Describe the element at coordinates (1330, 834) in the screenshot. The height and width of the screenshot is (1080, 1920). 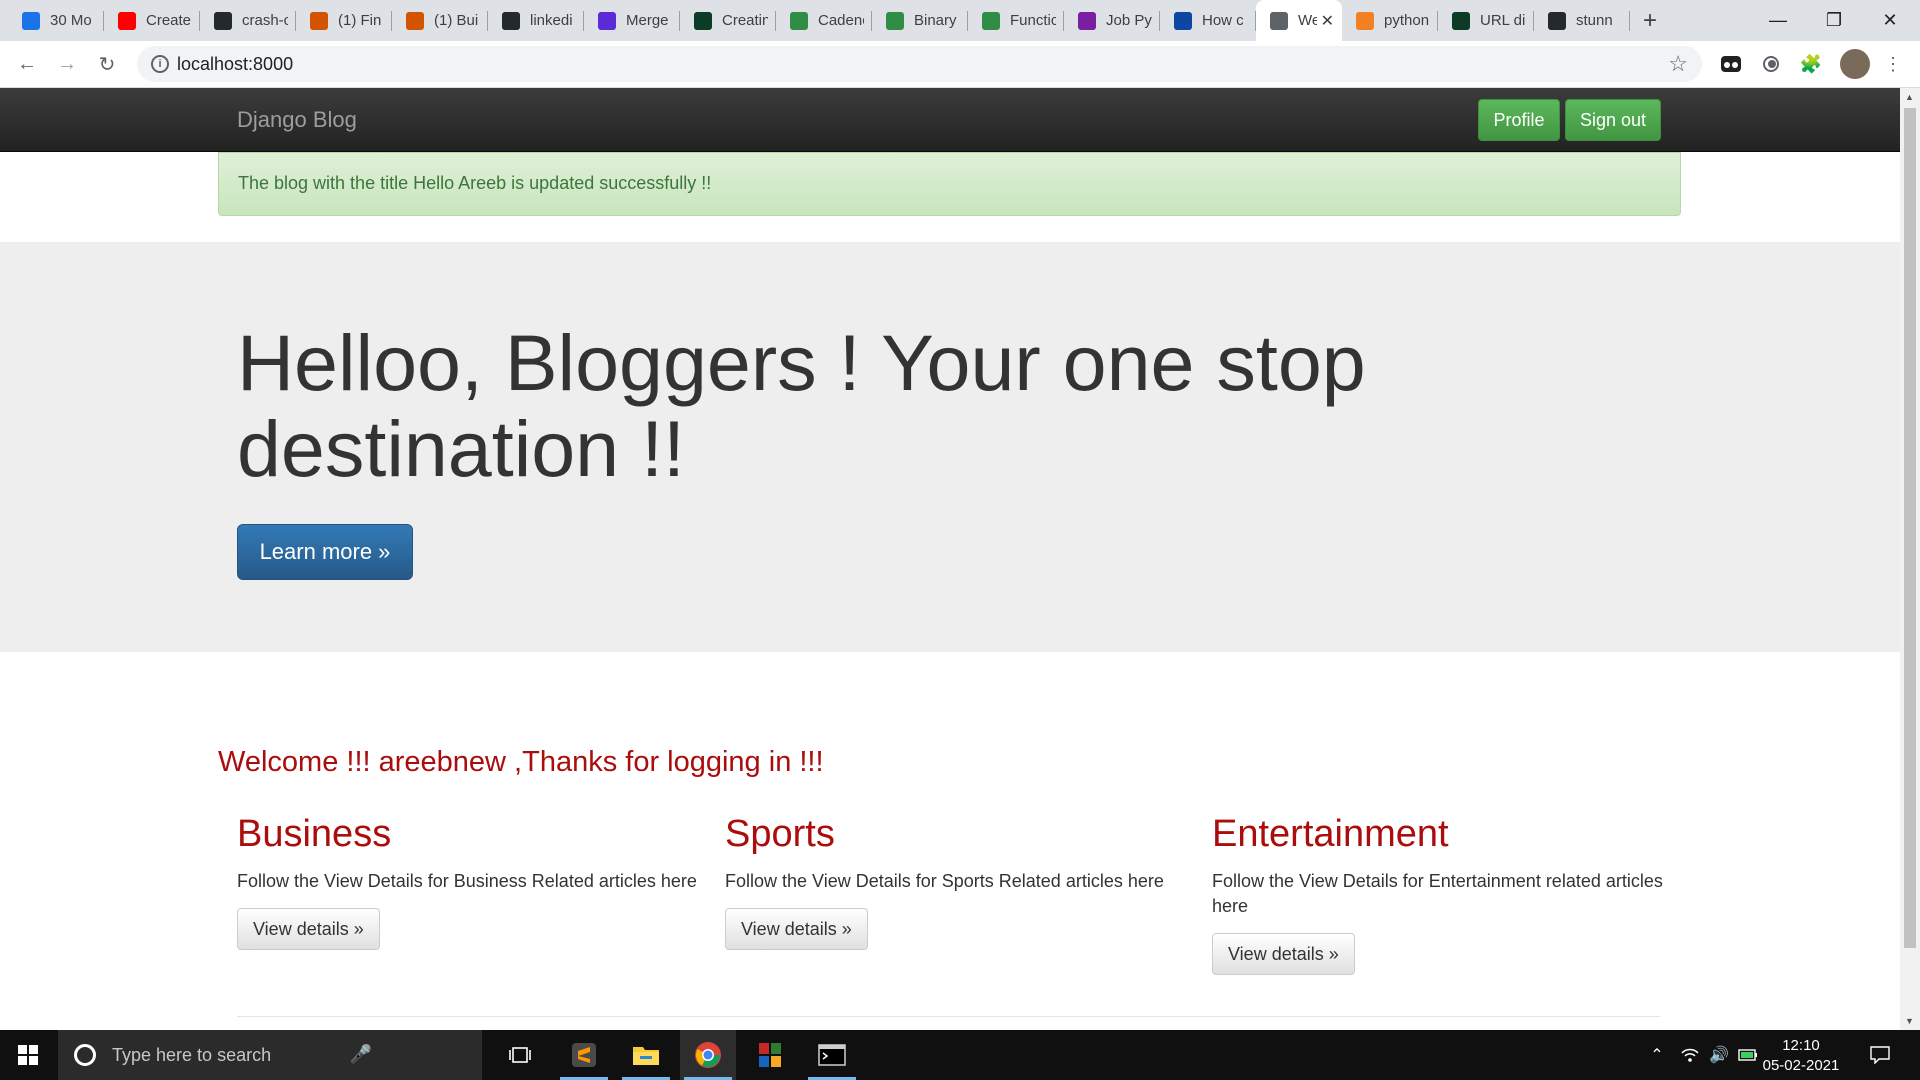
I see `section-title: Entertainment` at that location.